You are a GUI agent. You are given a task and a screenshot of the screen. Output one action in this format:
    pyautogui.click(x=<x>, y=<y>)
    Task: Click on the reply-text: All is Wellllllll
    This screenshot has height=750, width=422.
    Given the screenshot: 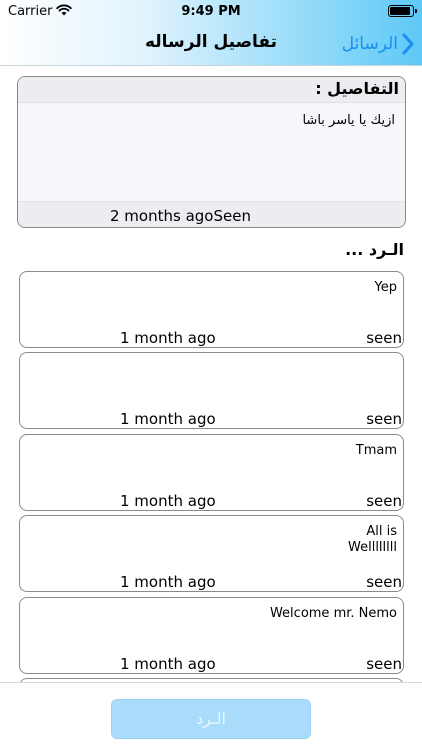 What is the action you would take?
    pyautogui.click(x=372, y=539)
    